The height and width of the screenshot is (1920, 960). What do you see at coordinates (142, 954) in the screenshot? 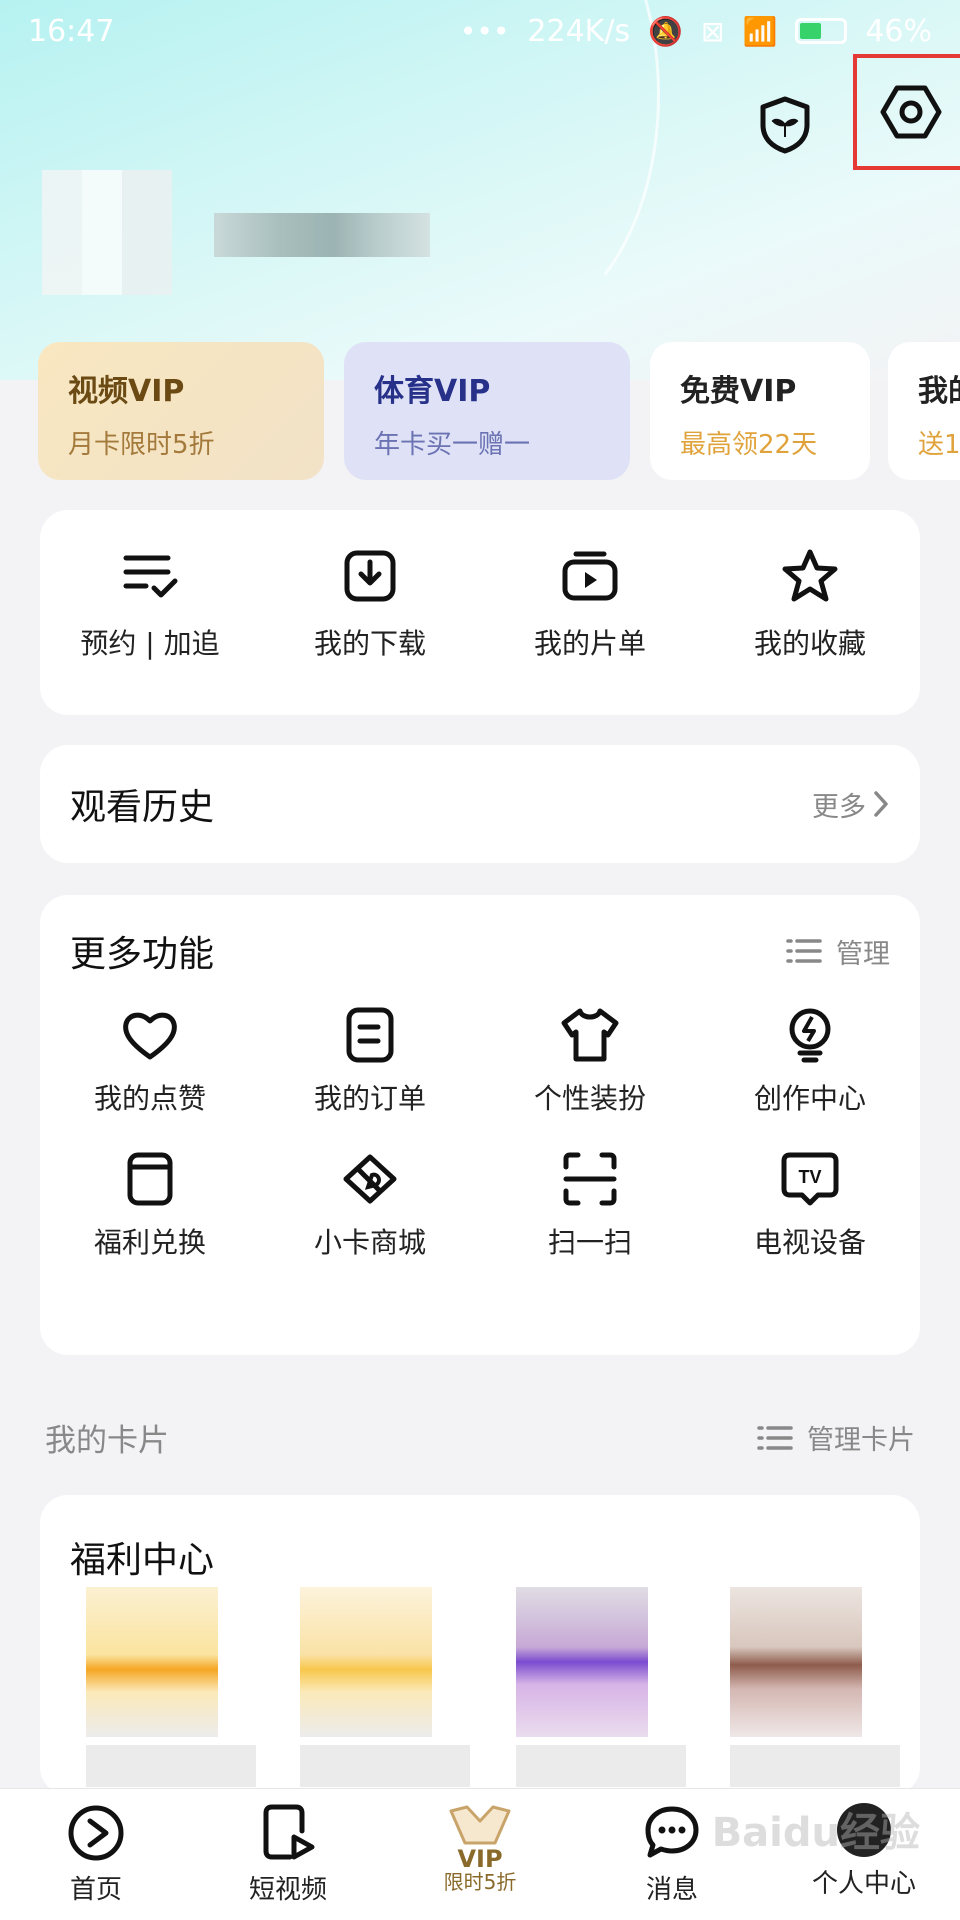
I see `features-title: 更多功能` at bounding box center [142, 954].